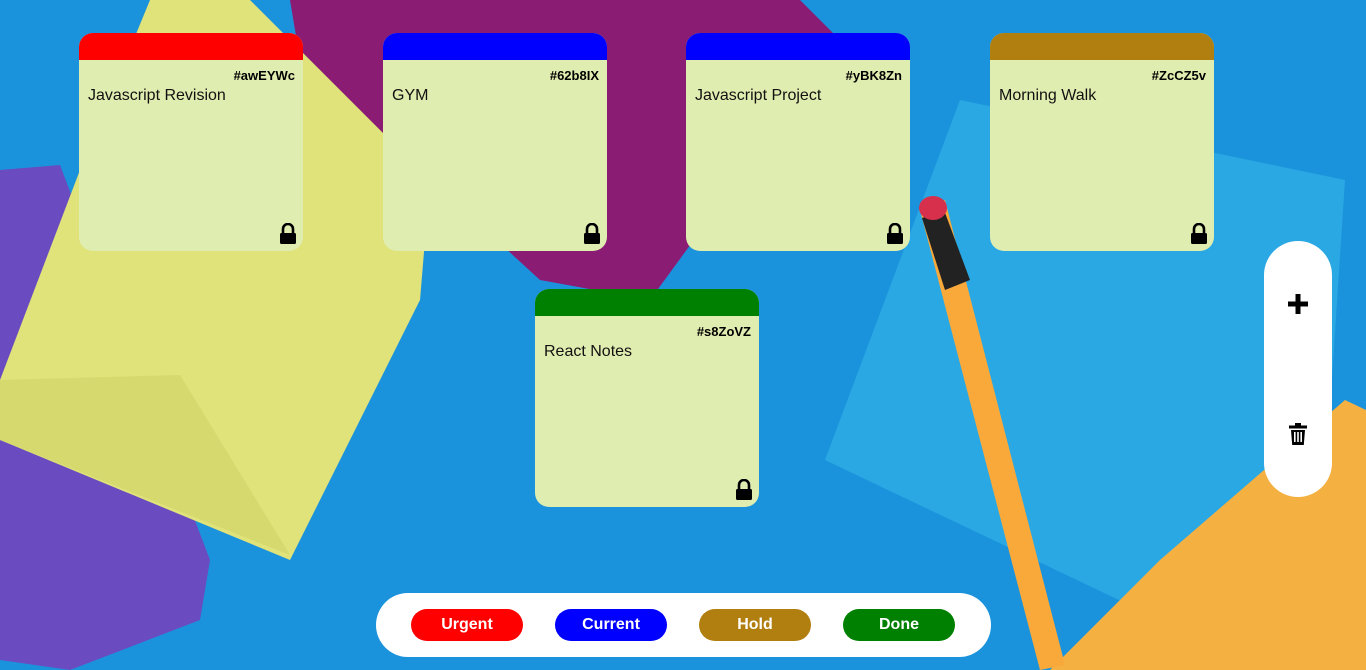 The image size is (1366, 670). I want to click on ticket-card: #awEYWc Javascript Revision, so click(191, 142).